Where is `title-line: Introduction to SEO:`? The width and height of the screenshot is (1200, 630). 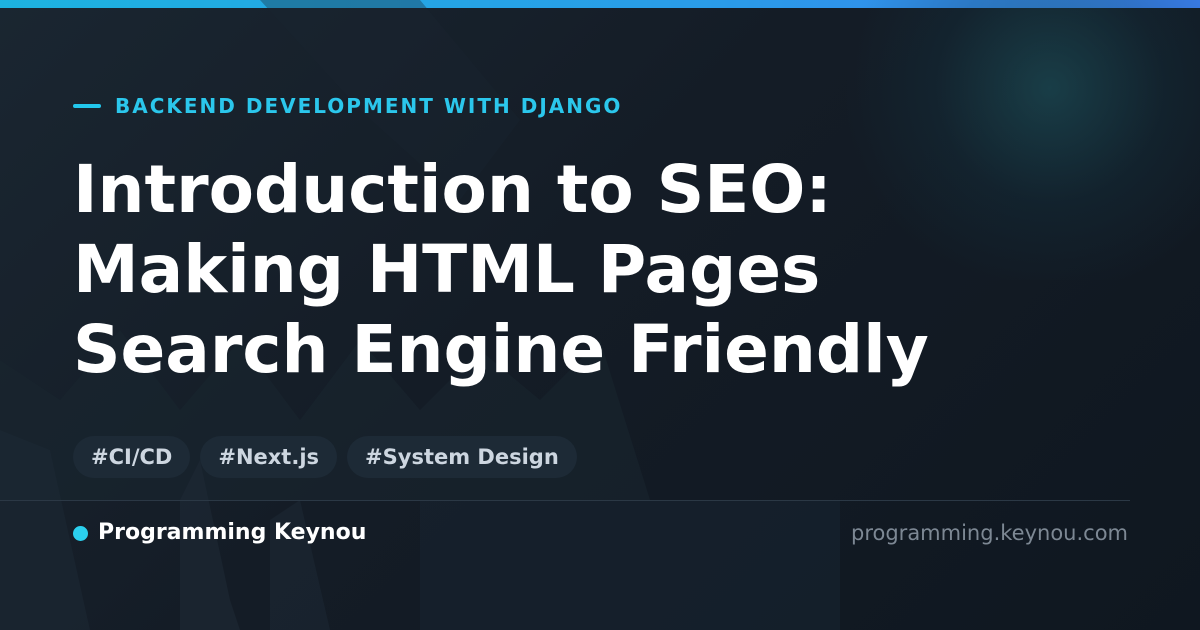 title-line: Introduction to SEO: is located at coordinates (452, 189).